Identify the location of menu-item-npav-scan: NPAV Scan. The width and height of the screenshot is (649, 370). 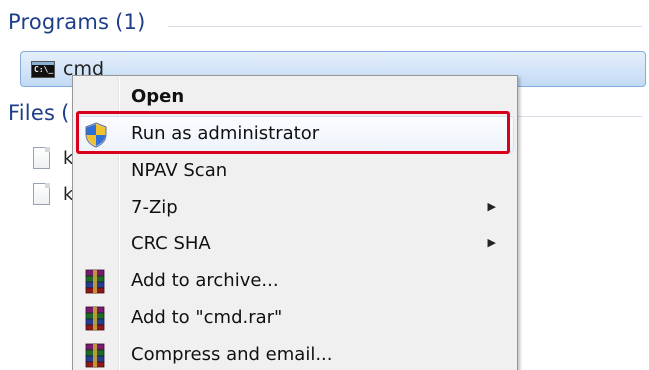
(295, 171).